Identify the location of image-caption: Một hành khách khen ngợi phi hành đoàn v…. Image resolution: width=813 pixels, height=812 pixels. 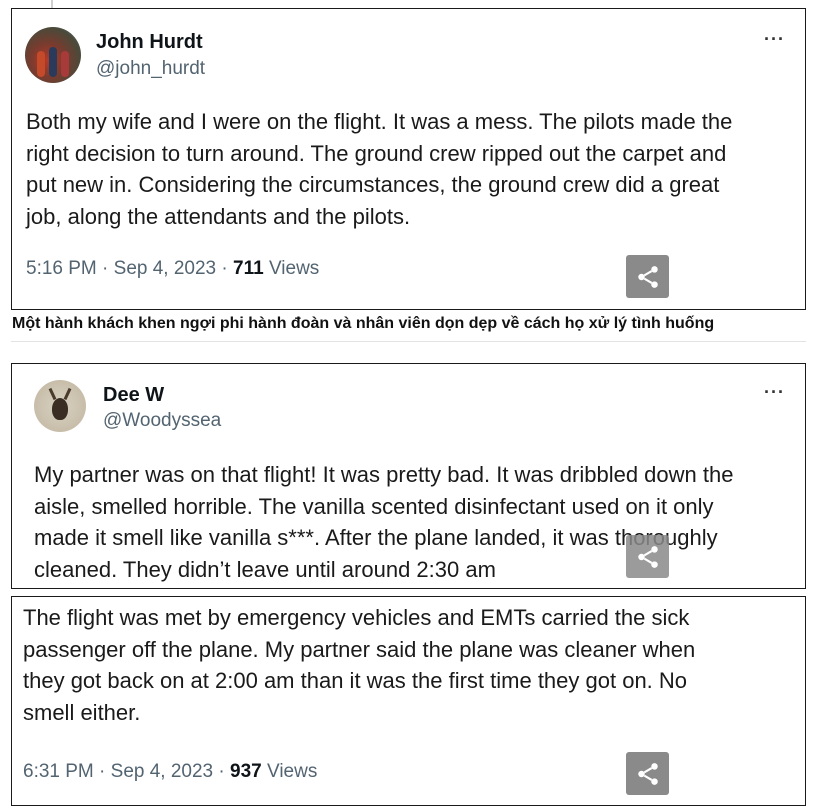
(363, 323).